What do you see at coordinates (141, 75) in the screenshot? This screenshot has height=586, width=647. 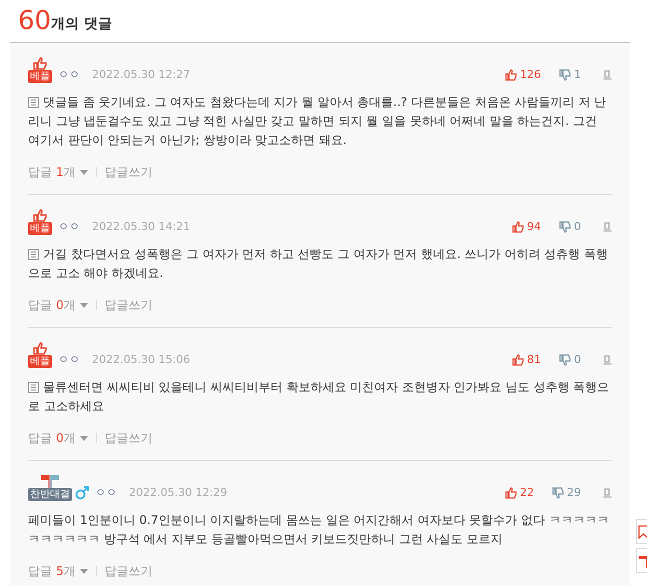 I see `comment-date: 2022.05.30 12:27` at bounding box center [141, 75].